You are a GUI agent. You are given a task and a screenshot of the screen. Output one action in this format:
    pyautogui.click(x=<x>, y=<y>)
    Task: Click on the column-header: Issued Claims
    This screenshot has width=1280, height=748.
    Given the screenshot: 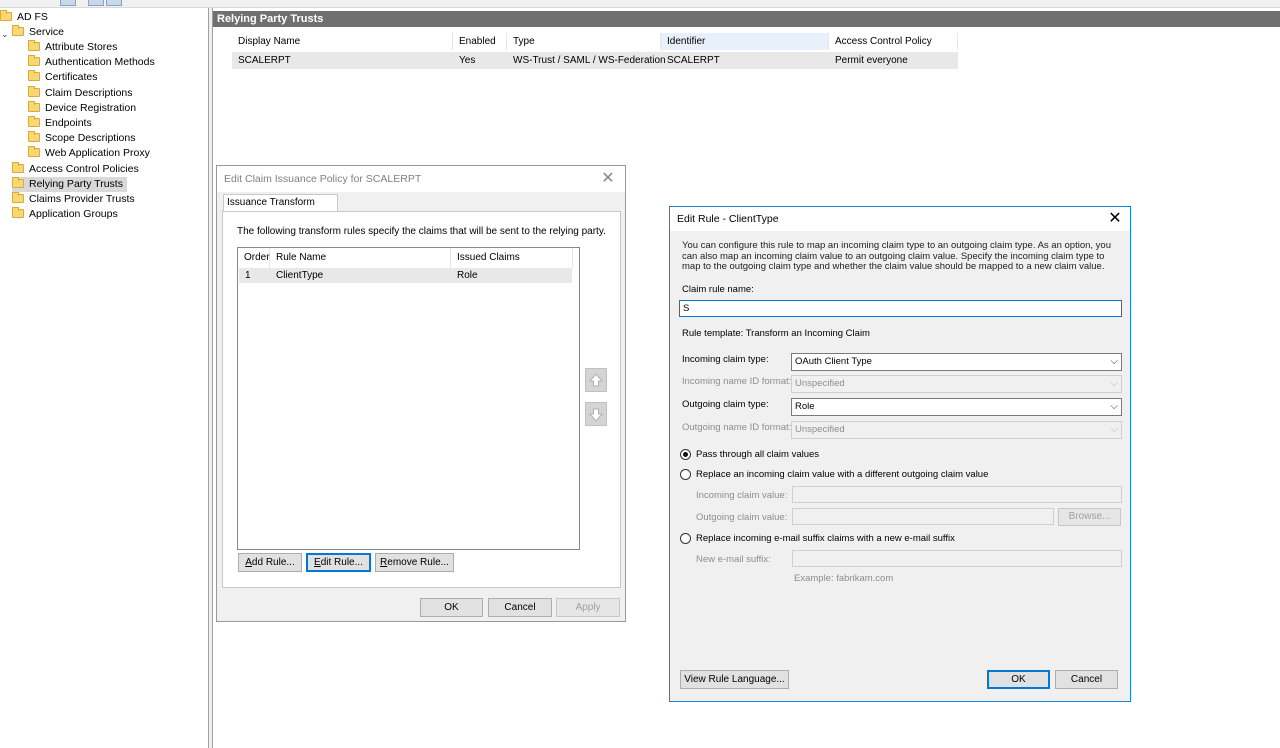 What is the action you would take?
    pyautogui.click(x=512, y=258)
    